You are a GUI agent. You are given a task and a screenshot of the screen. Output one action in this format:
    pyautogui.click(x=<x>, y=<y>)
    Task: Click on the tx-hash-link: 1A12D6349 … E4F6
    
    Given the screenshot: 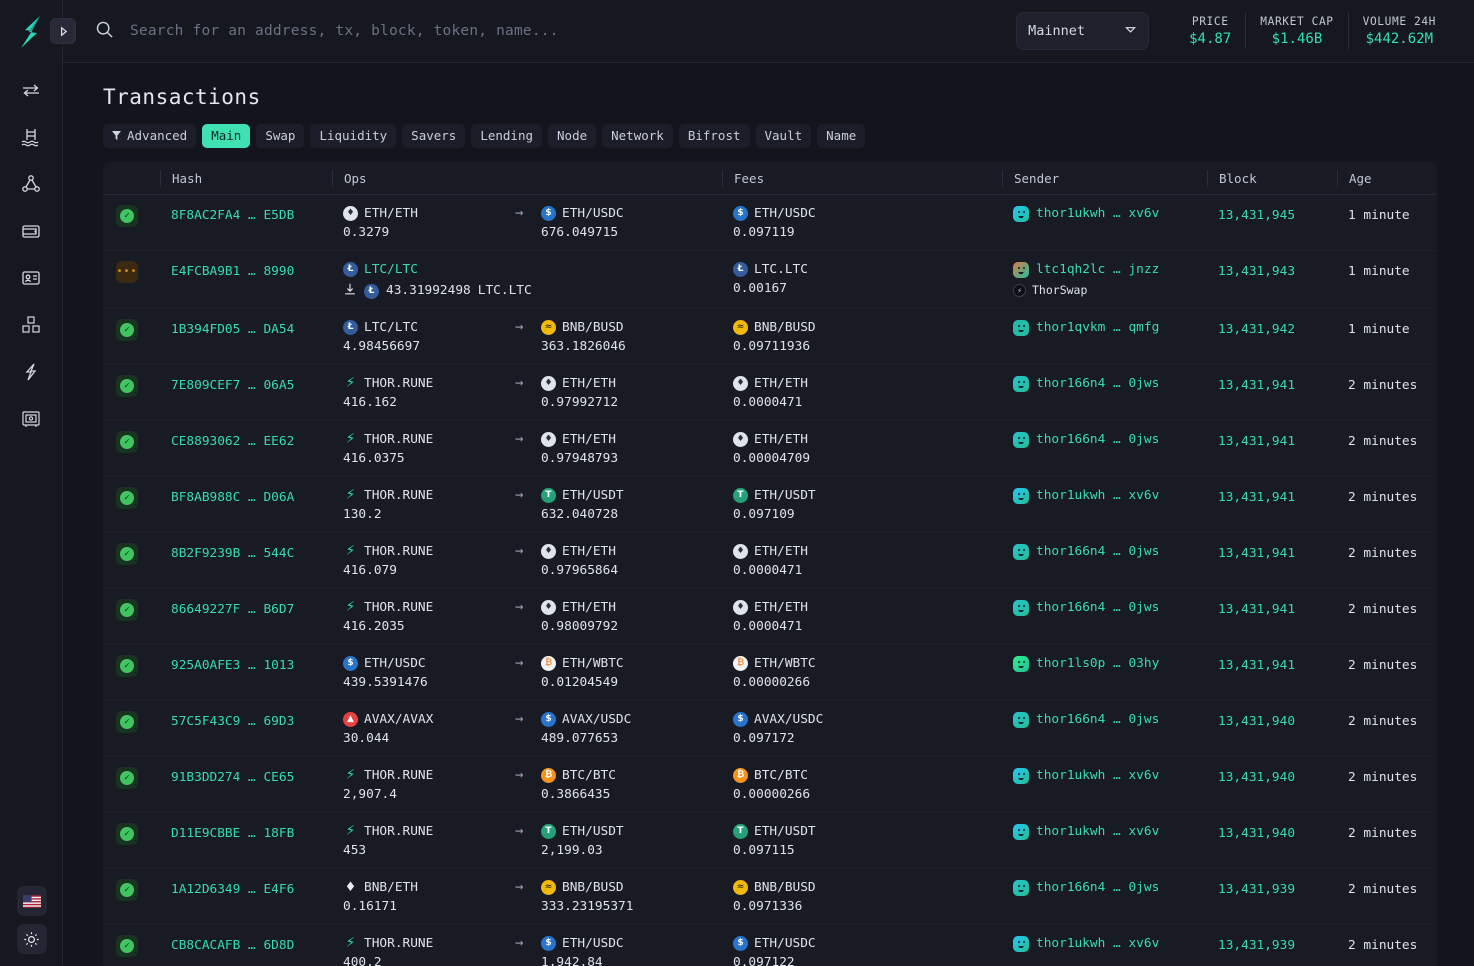 What is the action you would take?
    pyautogui.click(x=232, y=889)
    